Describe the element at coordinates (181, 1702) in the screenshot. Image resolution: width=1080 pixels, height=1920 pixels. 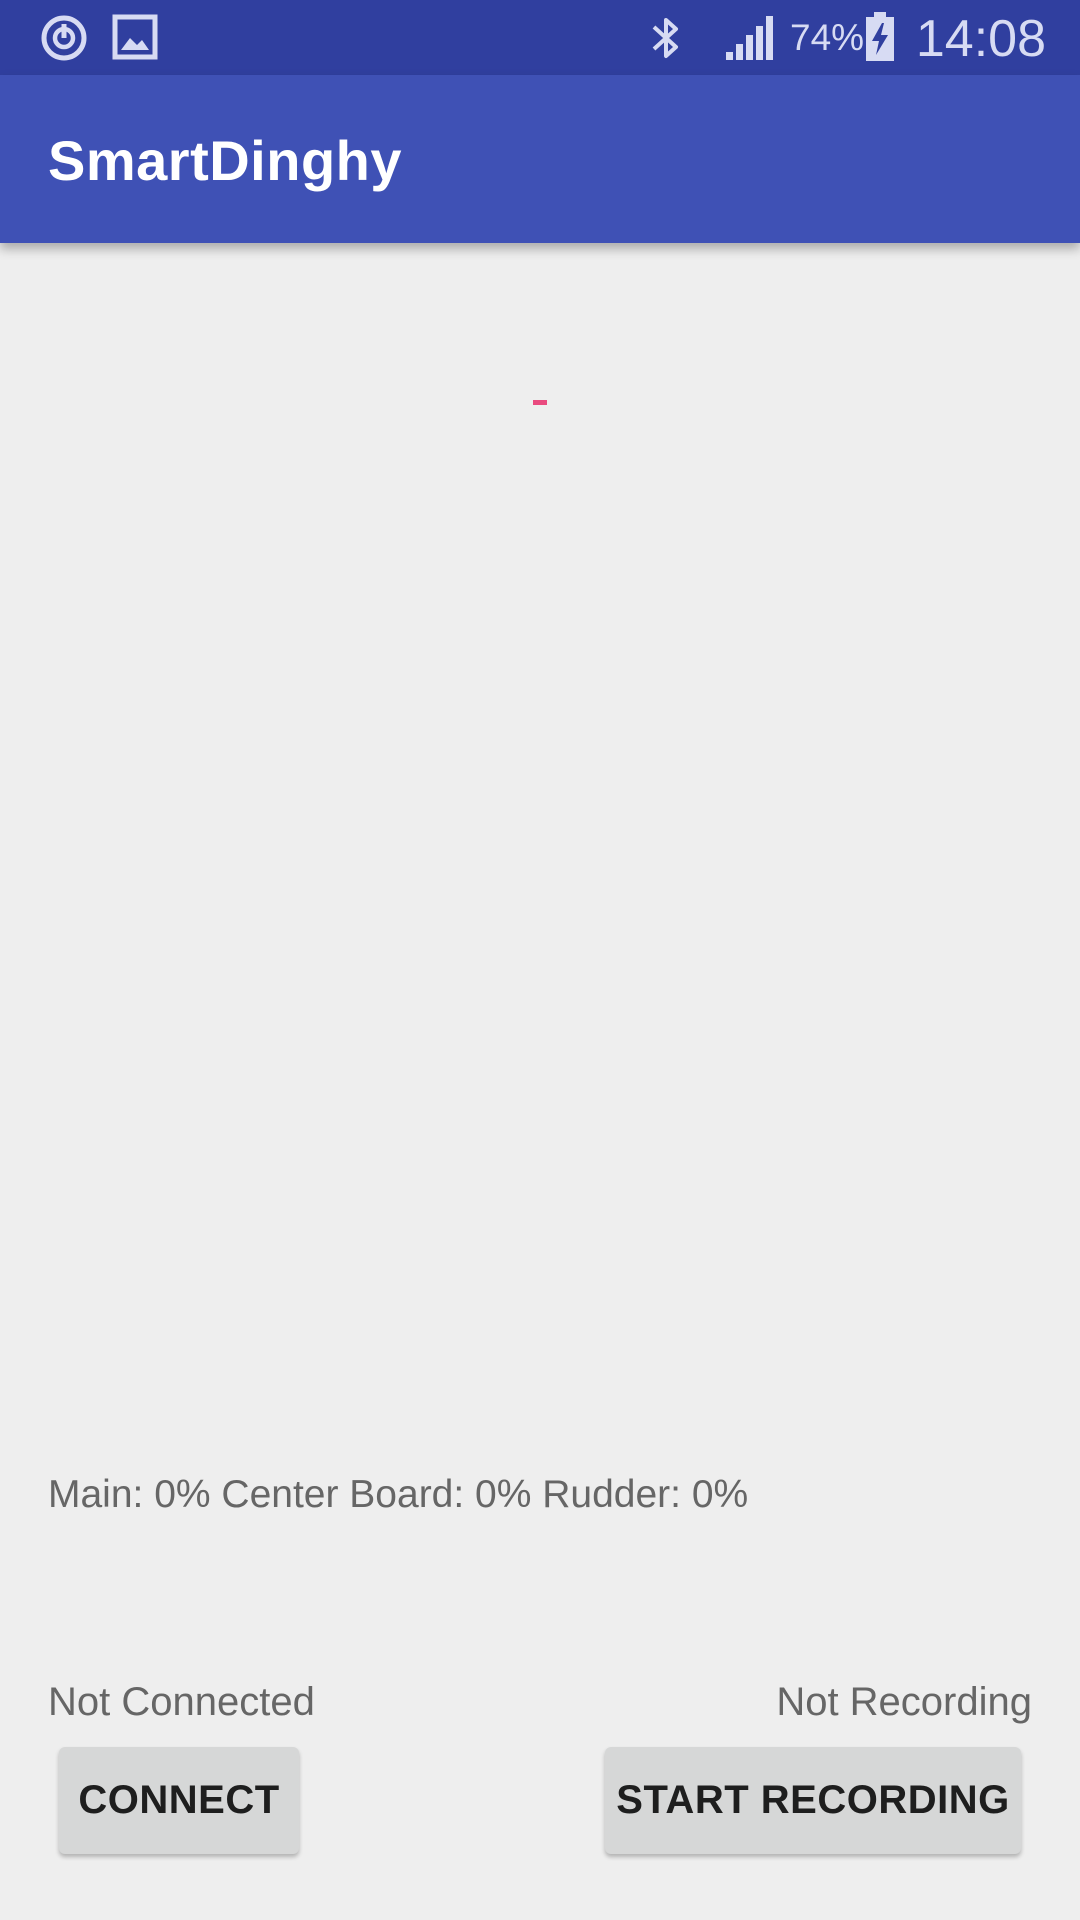
I see `connection-status: Not Connected` at that location.